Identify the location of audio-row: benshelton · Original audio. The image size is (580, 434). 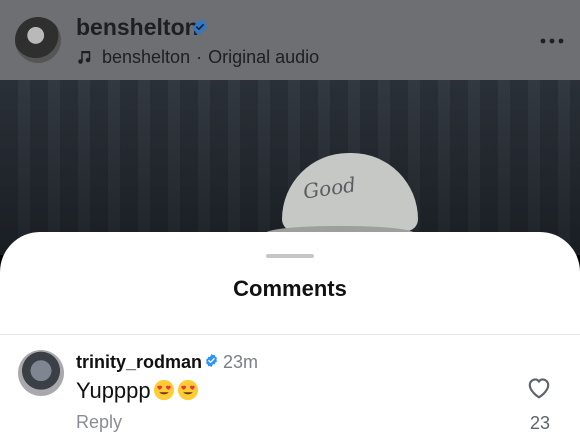
(197, 57).